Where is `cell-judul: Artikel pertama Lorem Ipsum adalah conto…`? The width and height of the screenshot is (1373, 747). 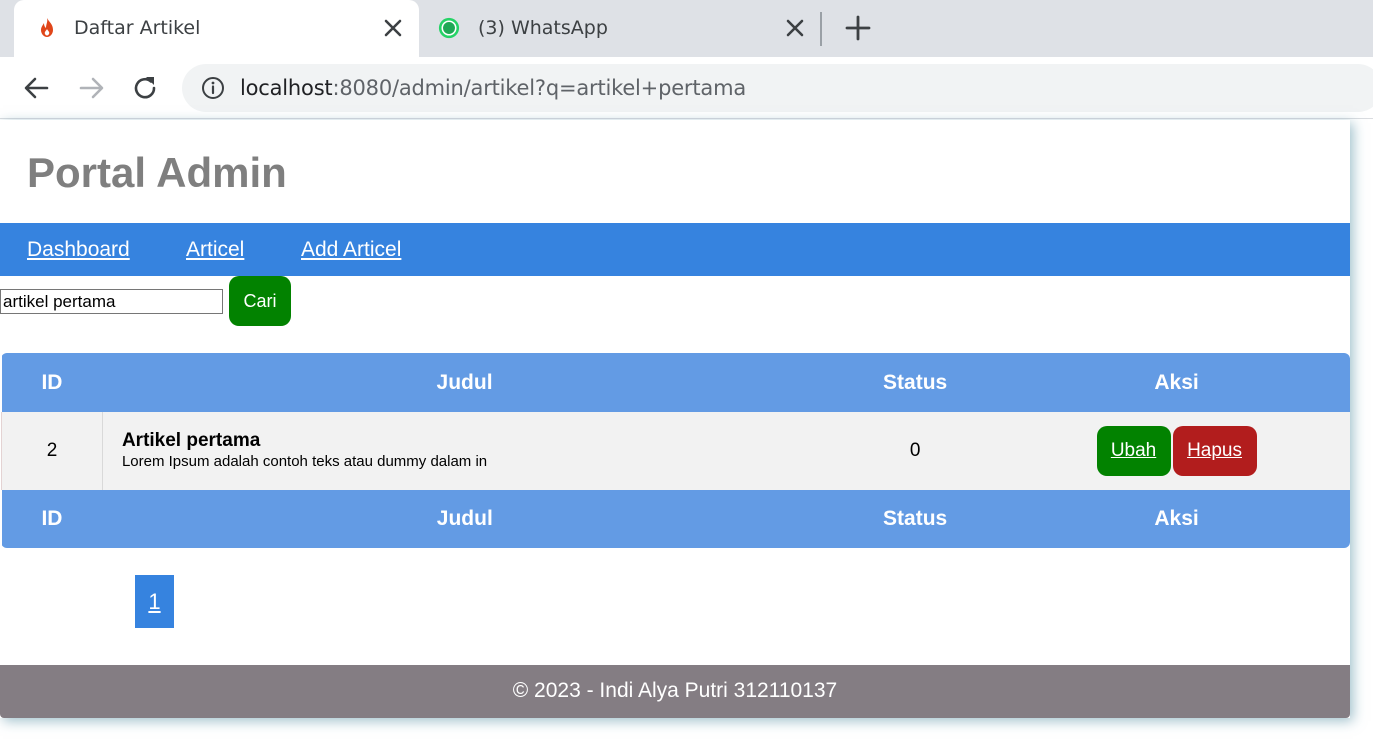
cell-judul: Artikel pertama Lorem Ipsum adalah conto… is located at coordinates (465, 451).